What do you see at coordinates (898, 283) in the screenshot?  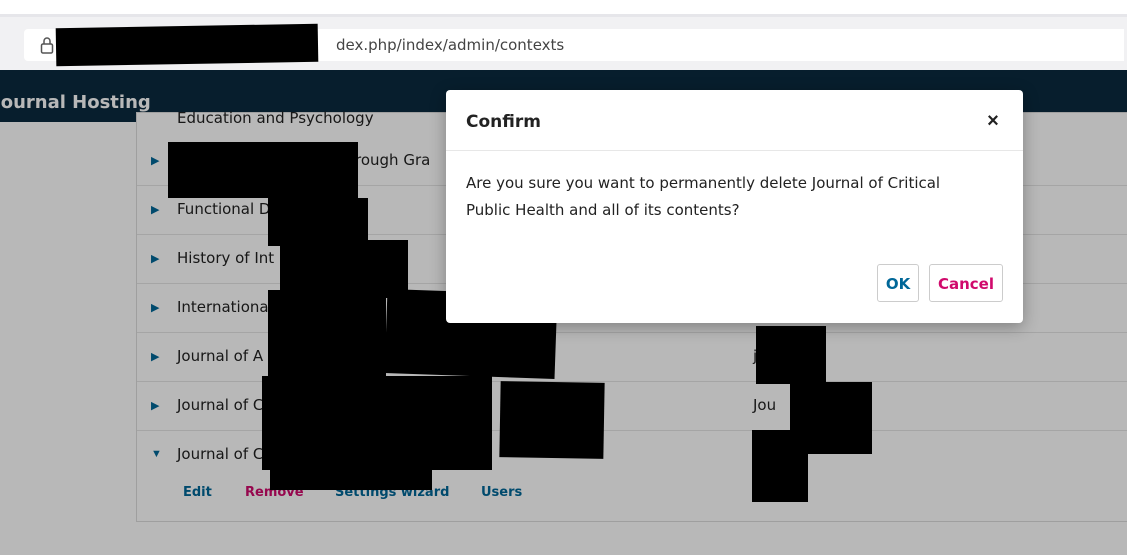 I see `ok-button: OK` at bounding box center [898, 283].